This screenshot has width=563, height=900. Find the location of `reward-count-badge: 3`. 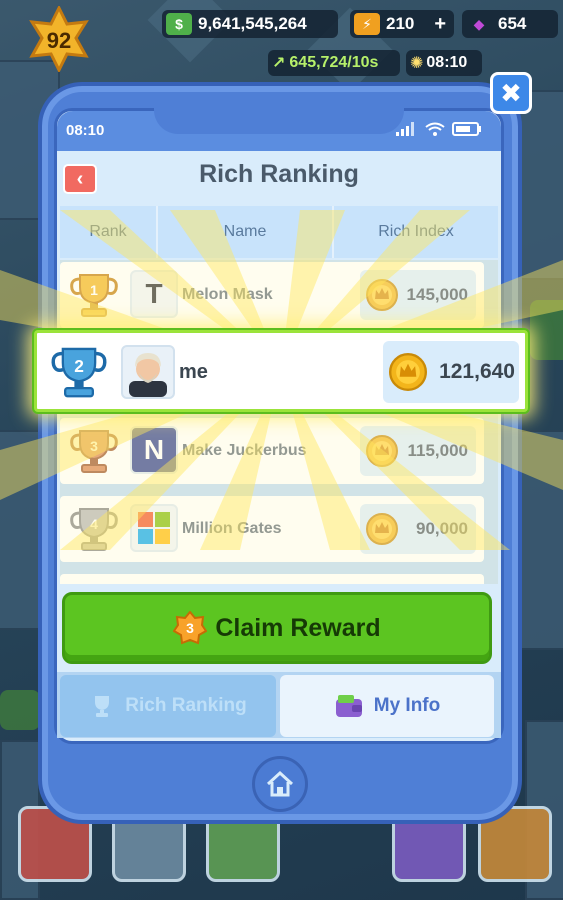

reward-count-badge: 3 is located at coordinates (190, 628).